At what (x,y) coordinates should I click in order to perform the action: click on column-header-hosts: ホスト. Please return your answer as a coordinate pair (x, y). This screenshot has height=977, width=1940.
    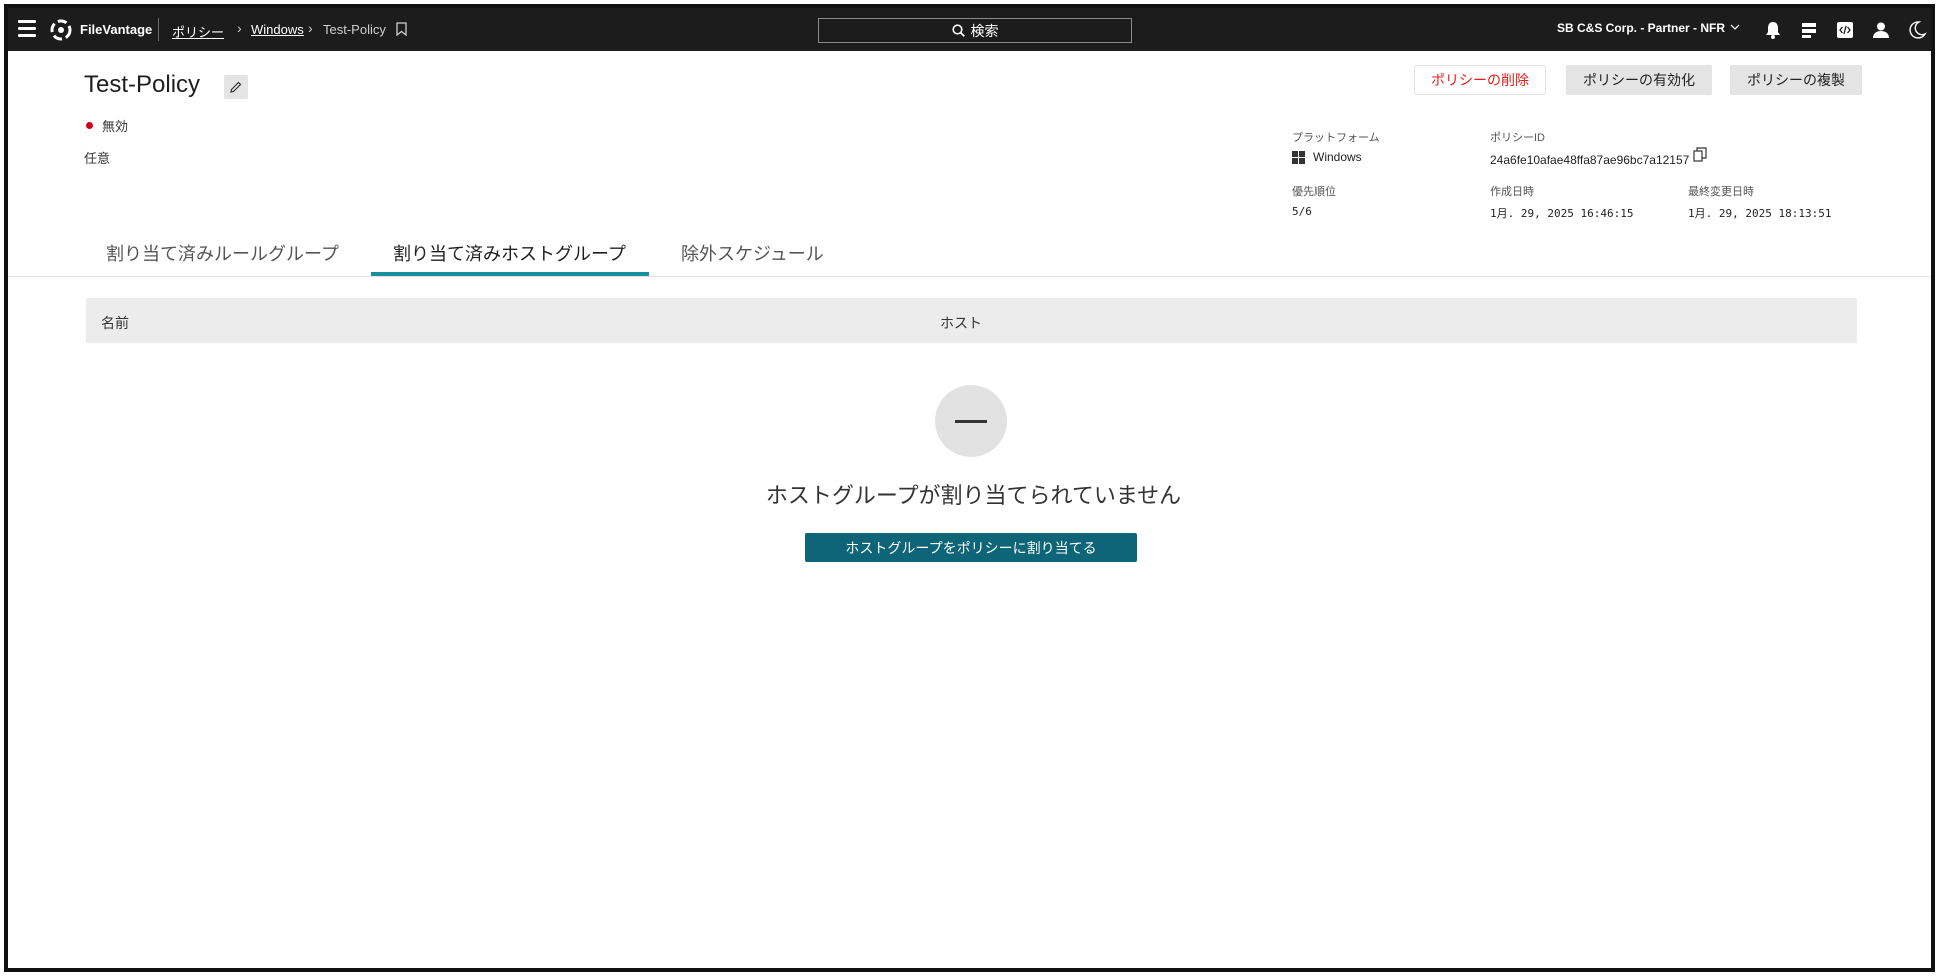
    Looking at the image, I should click on (961, 323).